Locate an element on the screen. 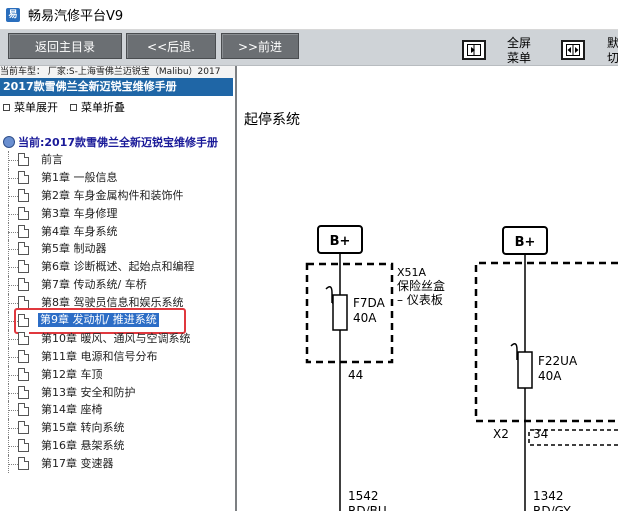 This screenshot has height=511, width=618. tree-item-label: 前言 is located at coordinates (52, 159).